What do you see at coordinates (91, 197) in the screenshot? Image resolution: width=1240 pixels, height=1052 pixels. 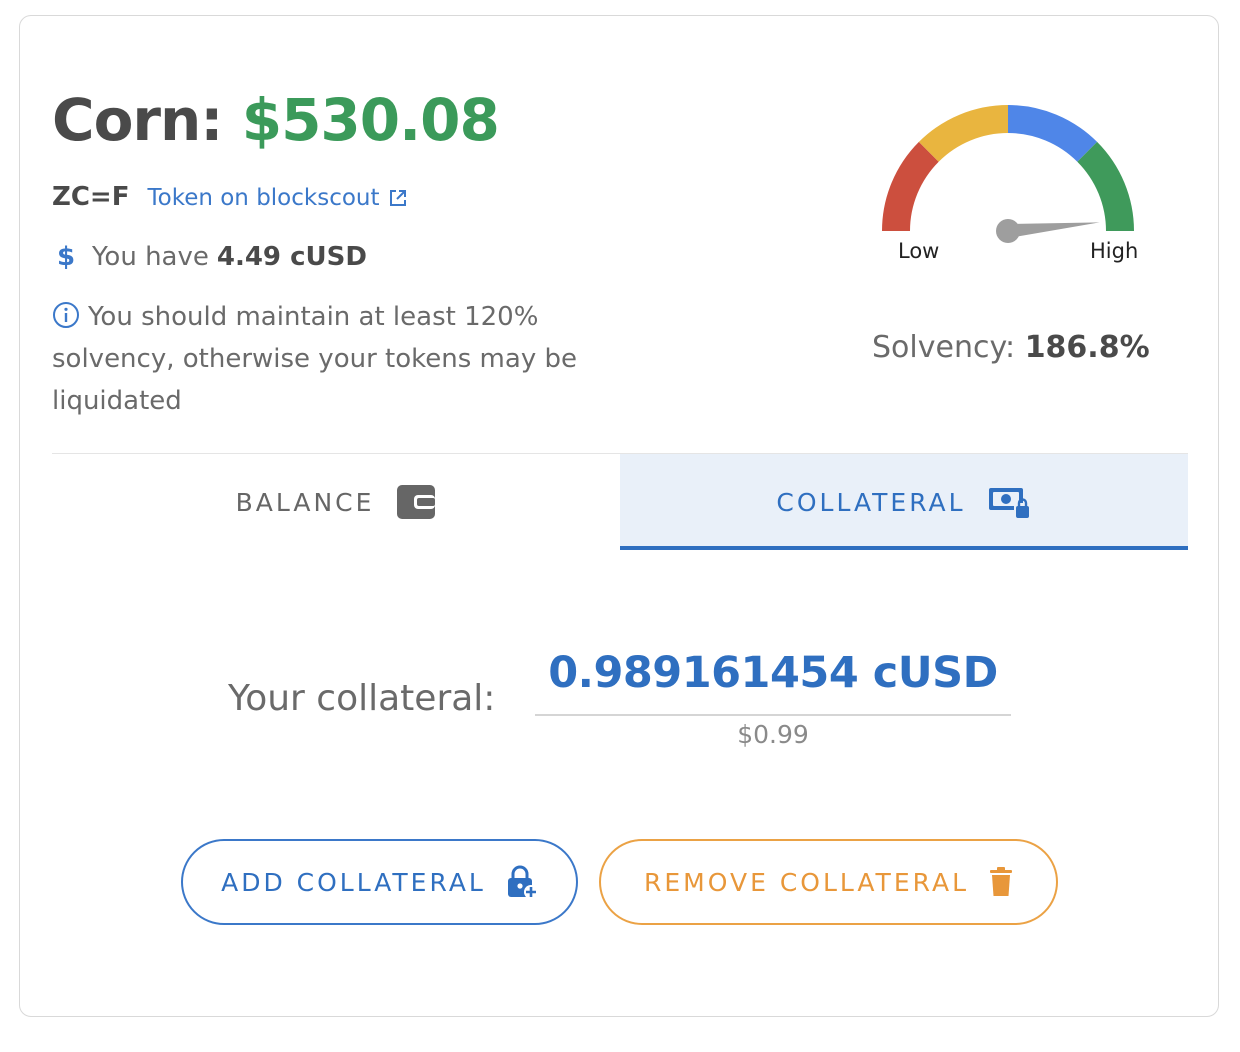 I see `ticker-symbol: ZC=F` at bounding box center [91, 197].